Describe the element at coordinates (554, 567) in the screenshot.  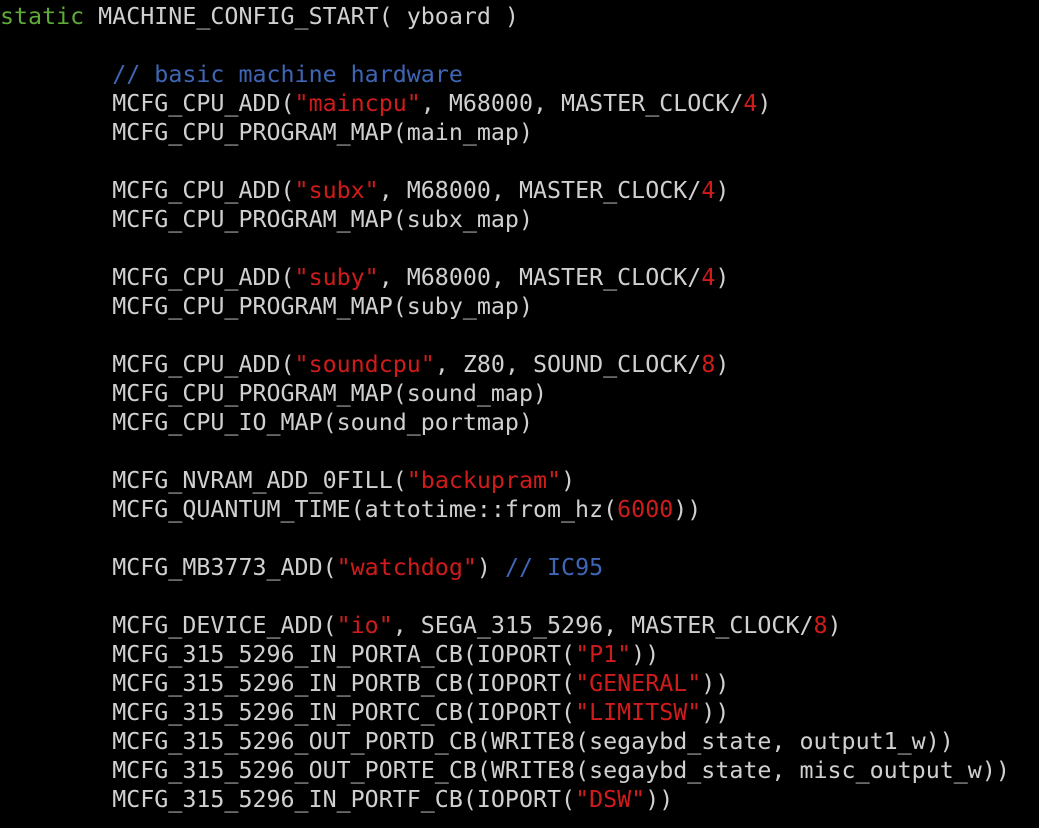
I see `comment-token: // IC95` at that location.